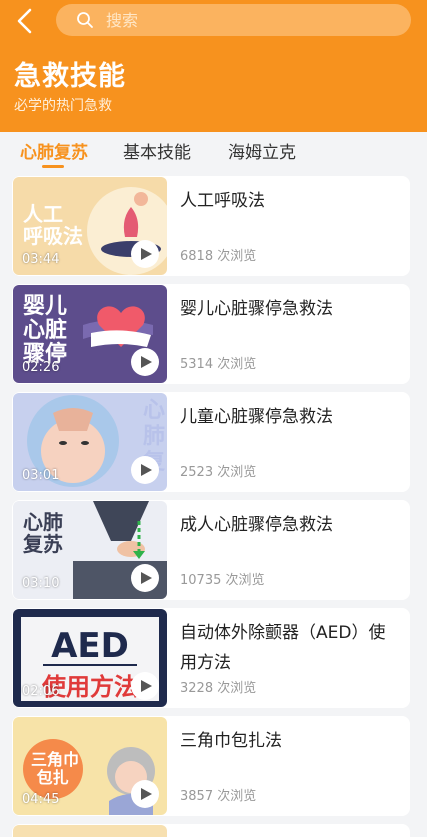 Image resolution: width=427 pixels, height=837 pixels. I want to click on view-count: 10735 次浏览, so click(222, 580).